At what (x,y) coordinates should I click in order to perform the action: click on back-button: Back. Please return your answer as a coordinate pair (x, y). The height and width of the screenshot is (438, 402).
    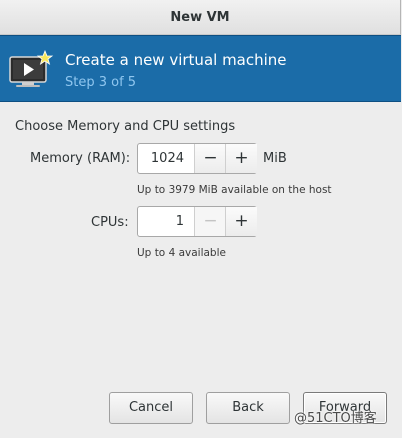
    Looking at the image, I should click on (248, 408).